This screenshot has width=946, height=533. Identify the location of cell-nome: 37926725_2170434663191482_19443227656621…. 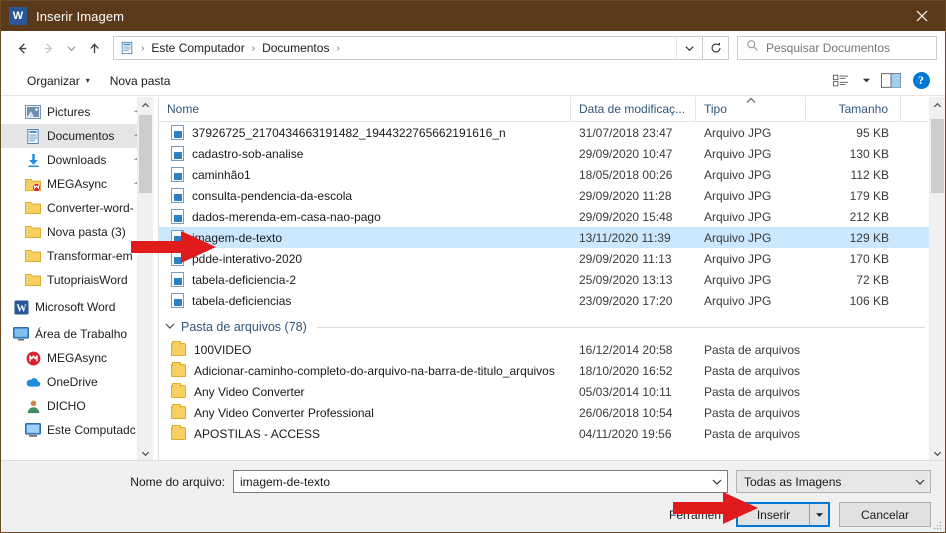
(365, 132).